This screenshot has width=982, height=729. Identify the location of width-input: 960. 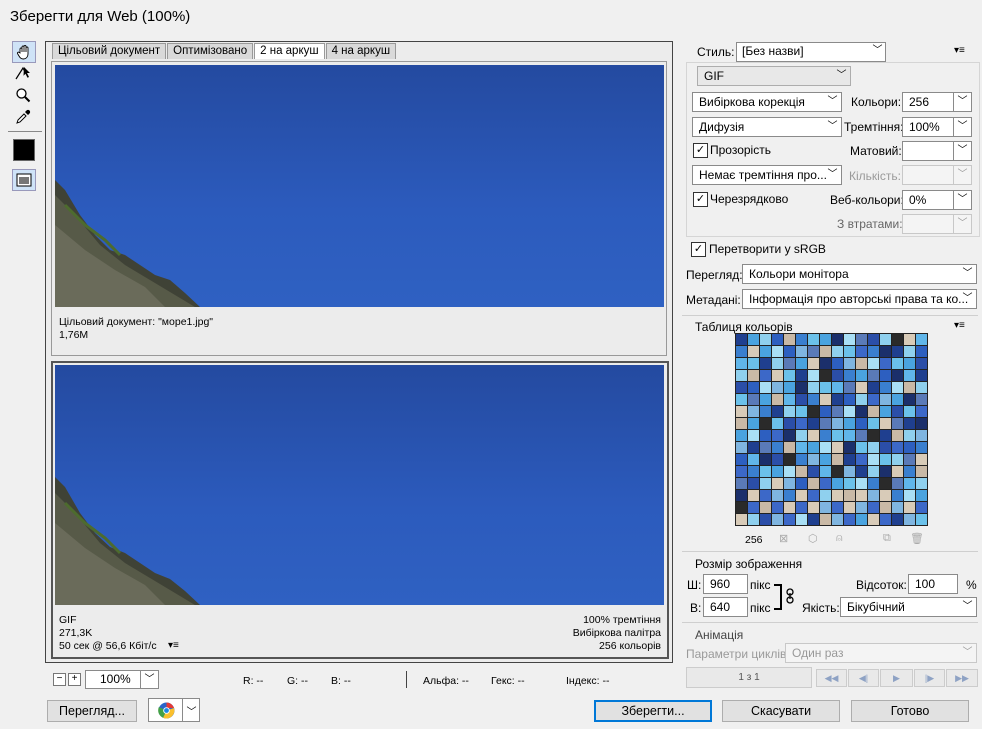
(725, 584).